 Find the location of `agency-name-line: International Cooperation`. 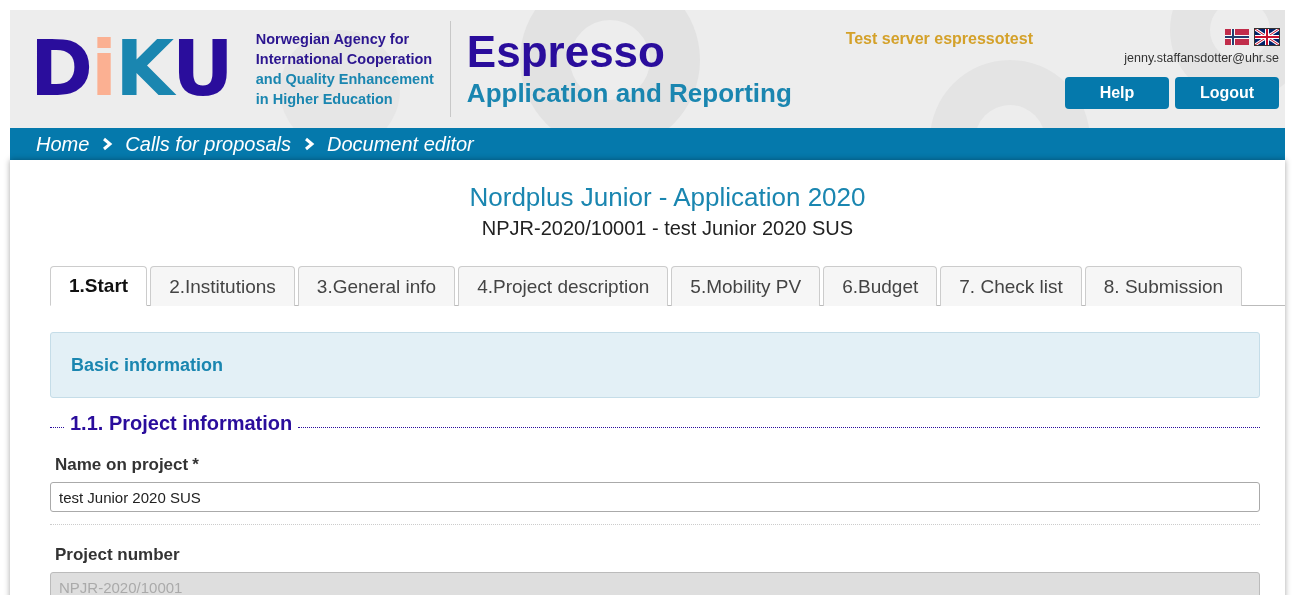

agency-name-line: International Cooperation is located at coordinates (344, 59).